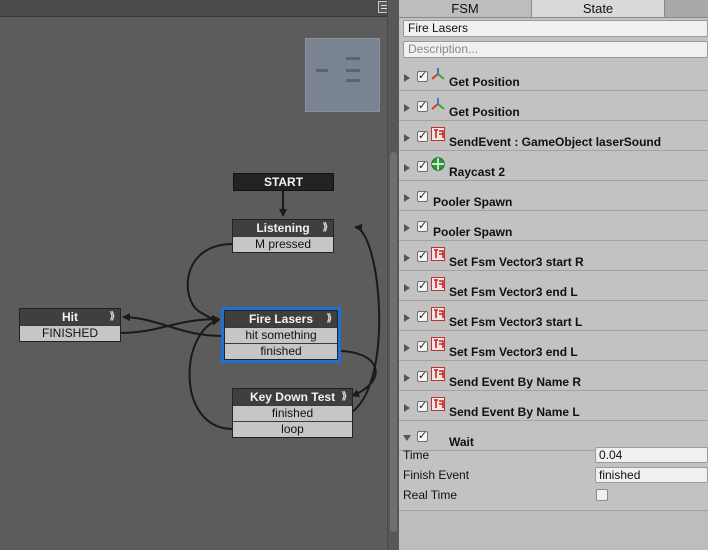  I want to click on state-node-hit: Hit ⟫ FINISHED, so click(70, 325).